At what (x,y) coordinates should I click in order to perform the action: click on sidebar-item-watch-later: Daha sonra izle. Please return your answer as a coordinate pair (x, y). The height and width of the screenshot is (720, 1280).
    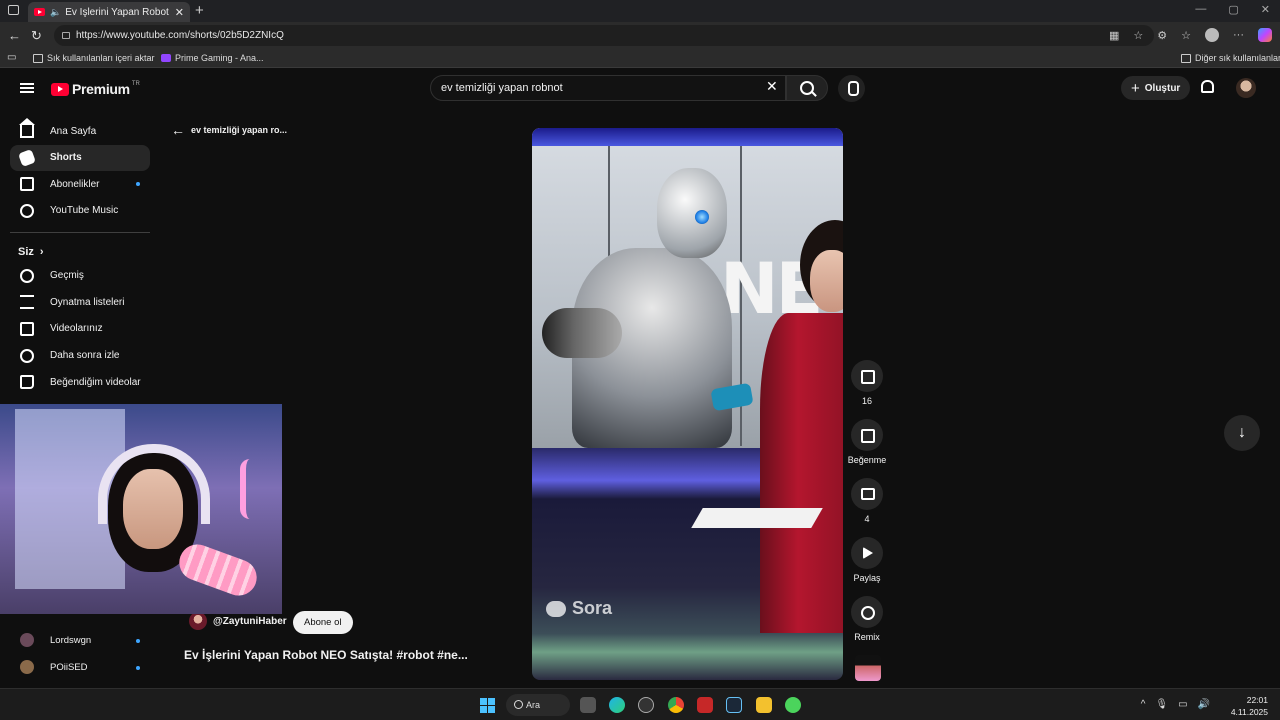
    Looking at the image, I should click on (80, 356).